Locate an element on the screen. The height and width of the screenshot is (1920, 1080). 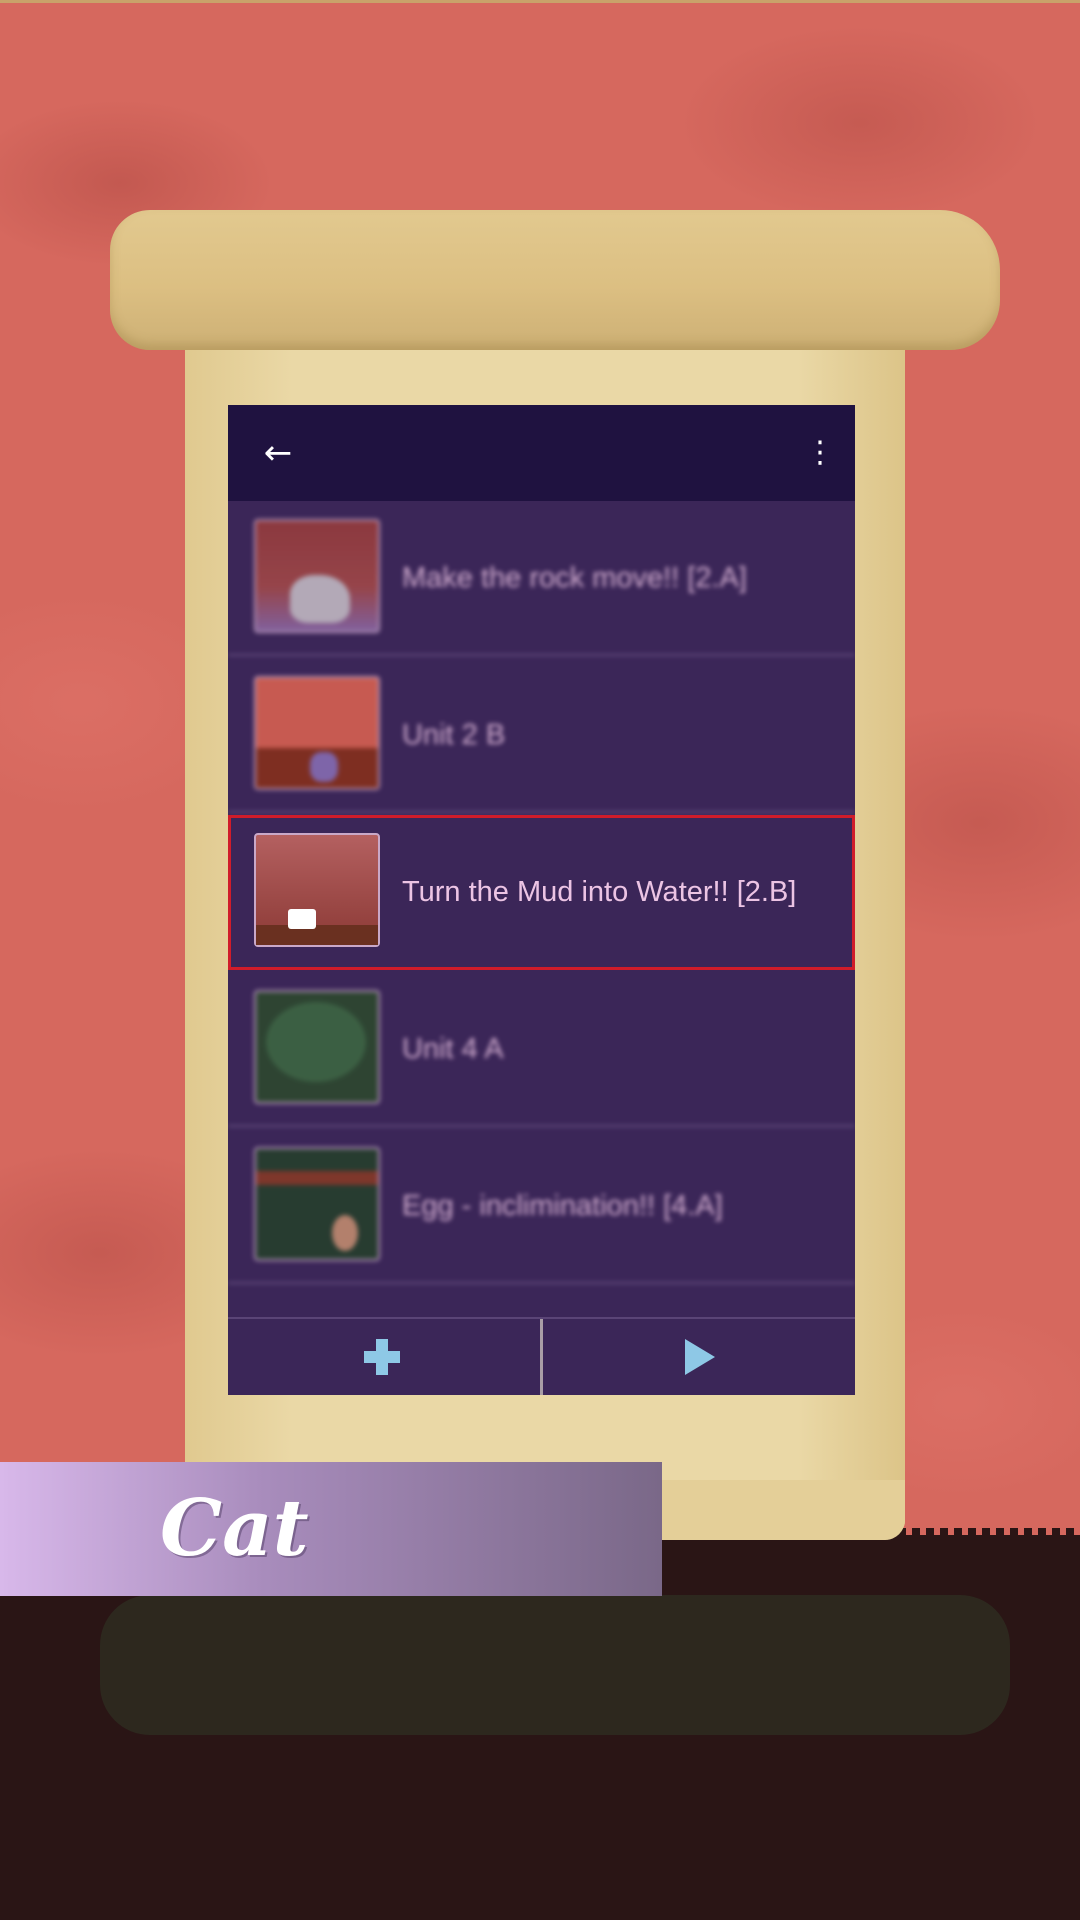
play-button is located at coordinates (699, 1357).